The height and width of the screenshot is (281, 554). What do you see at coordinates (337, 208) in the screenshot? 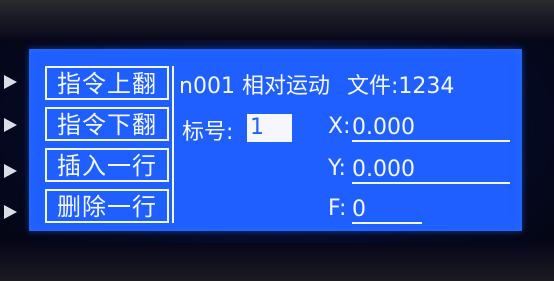
I see `f-label: F:` at bounding box center [337, 208].